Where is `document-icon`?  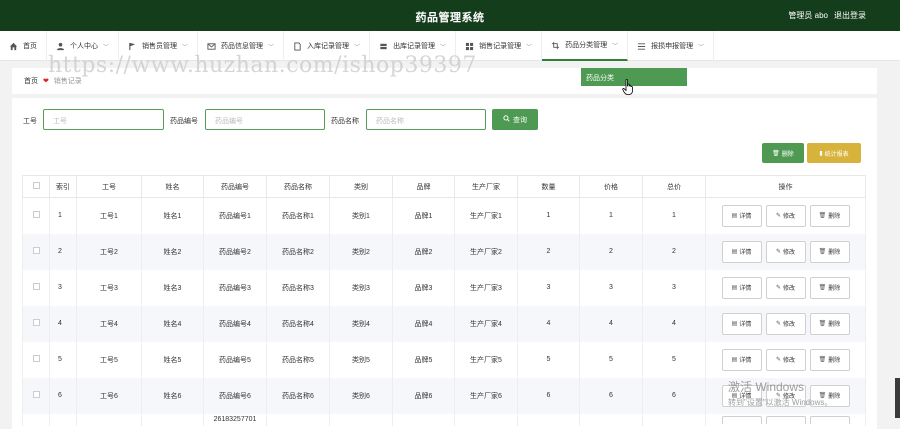
document-icon is located at coordinates (297, 46).